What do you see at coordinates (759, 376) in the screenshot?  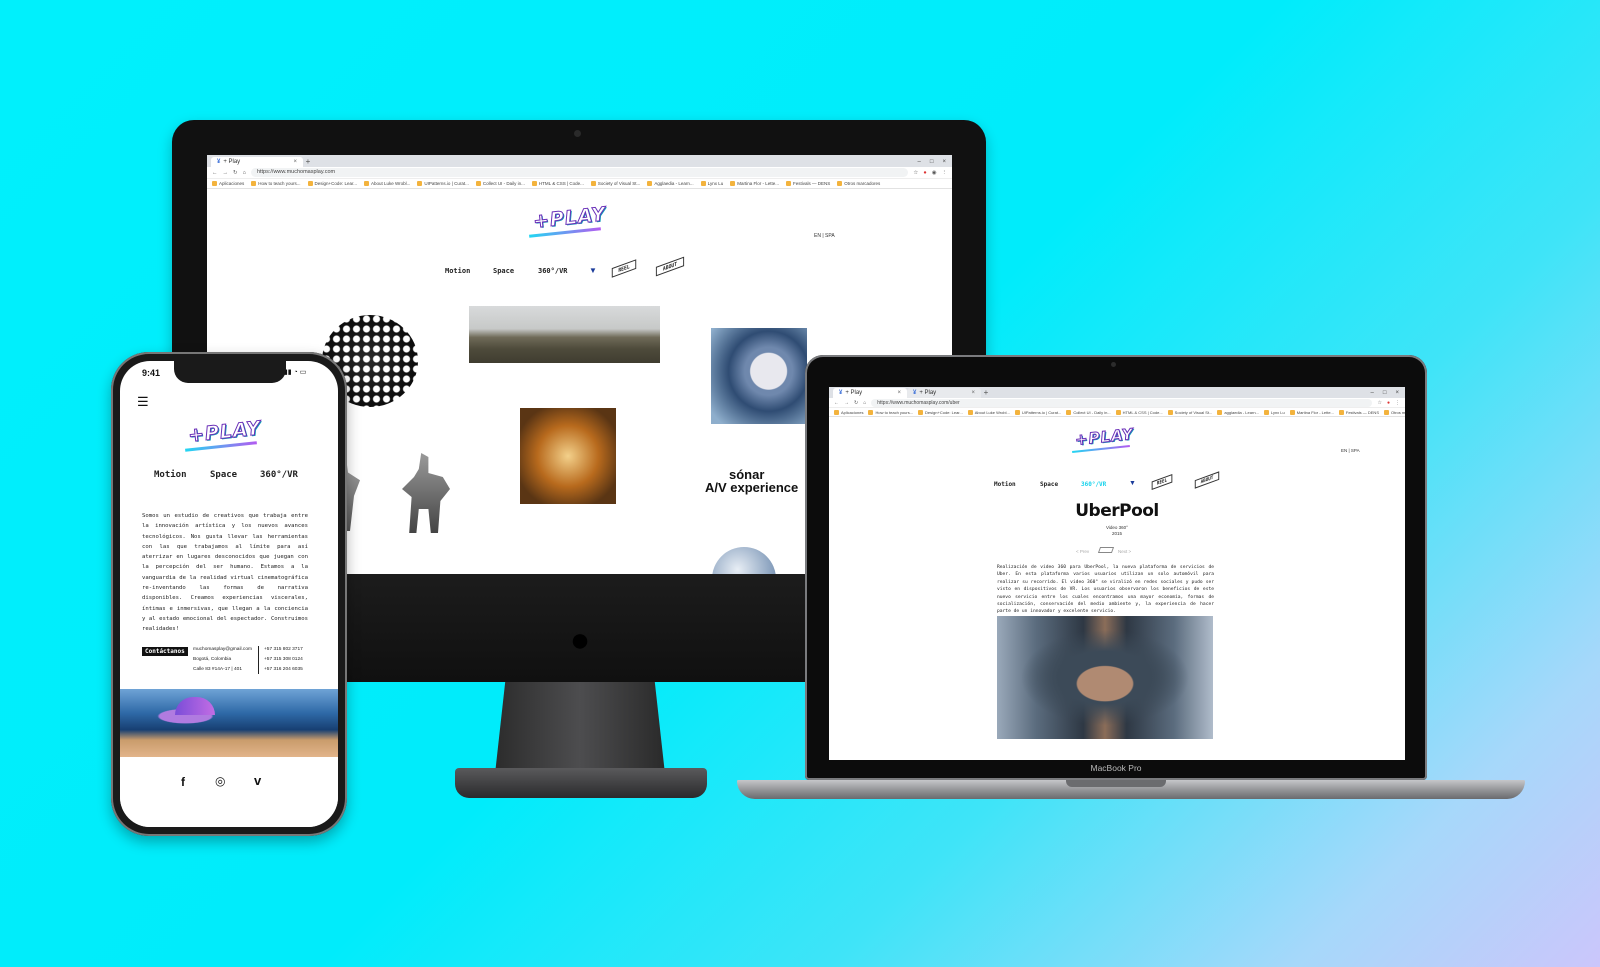 I see `gallery-portrait` at bounding box center [759, 376].